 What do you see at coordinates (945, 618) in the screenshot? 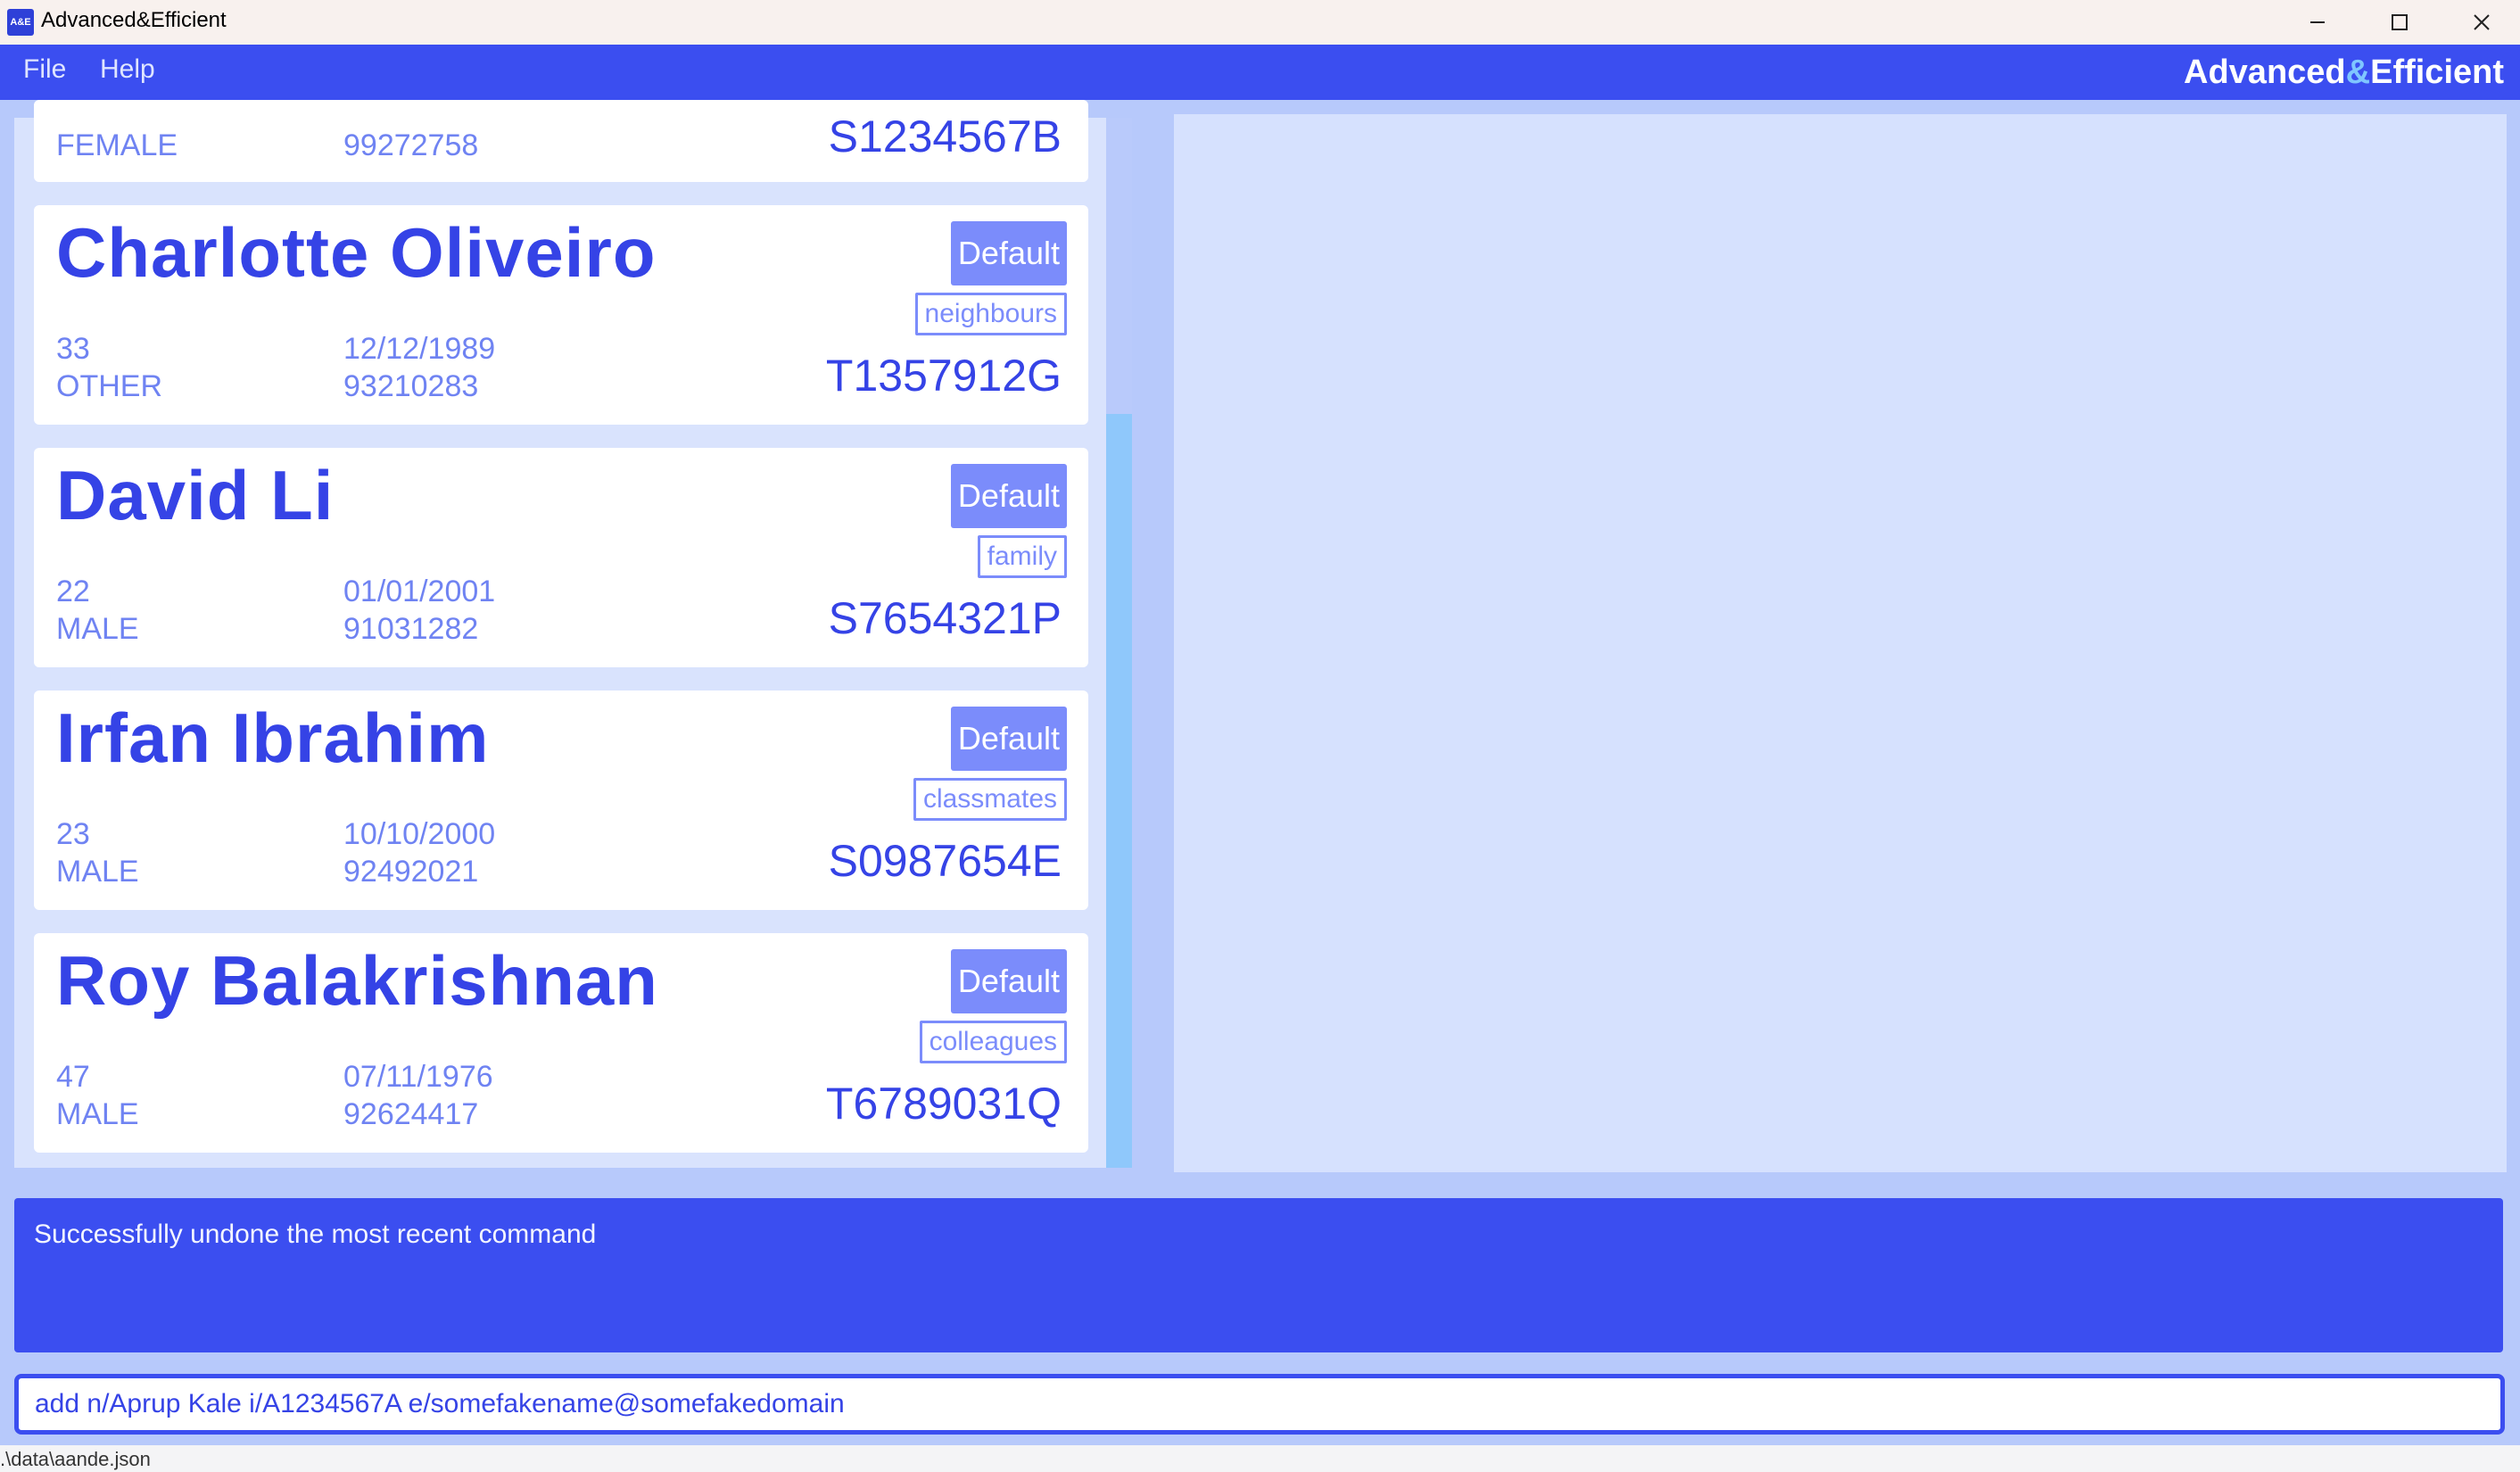
I see `person-nric: S7654321P` at bounding box center [945, 618].